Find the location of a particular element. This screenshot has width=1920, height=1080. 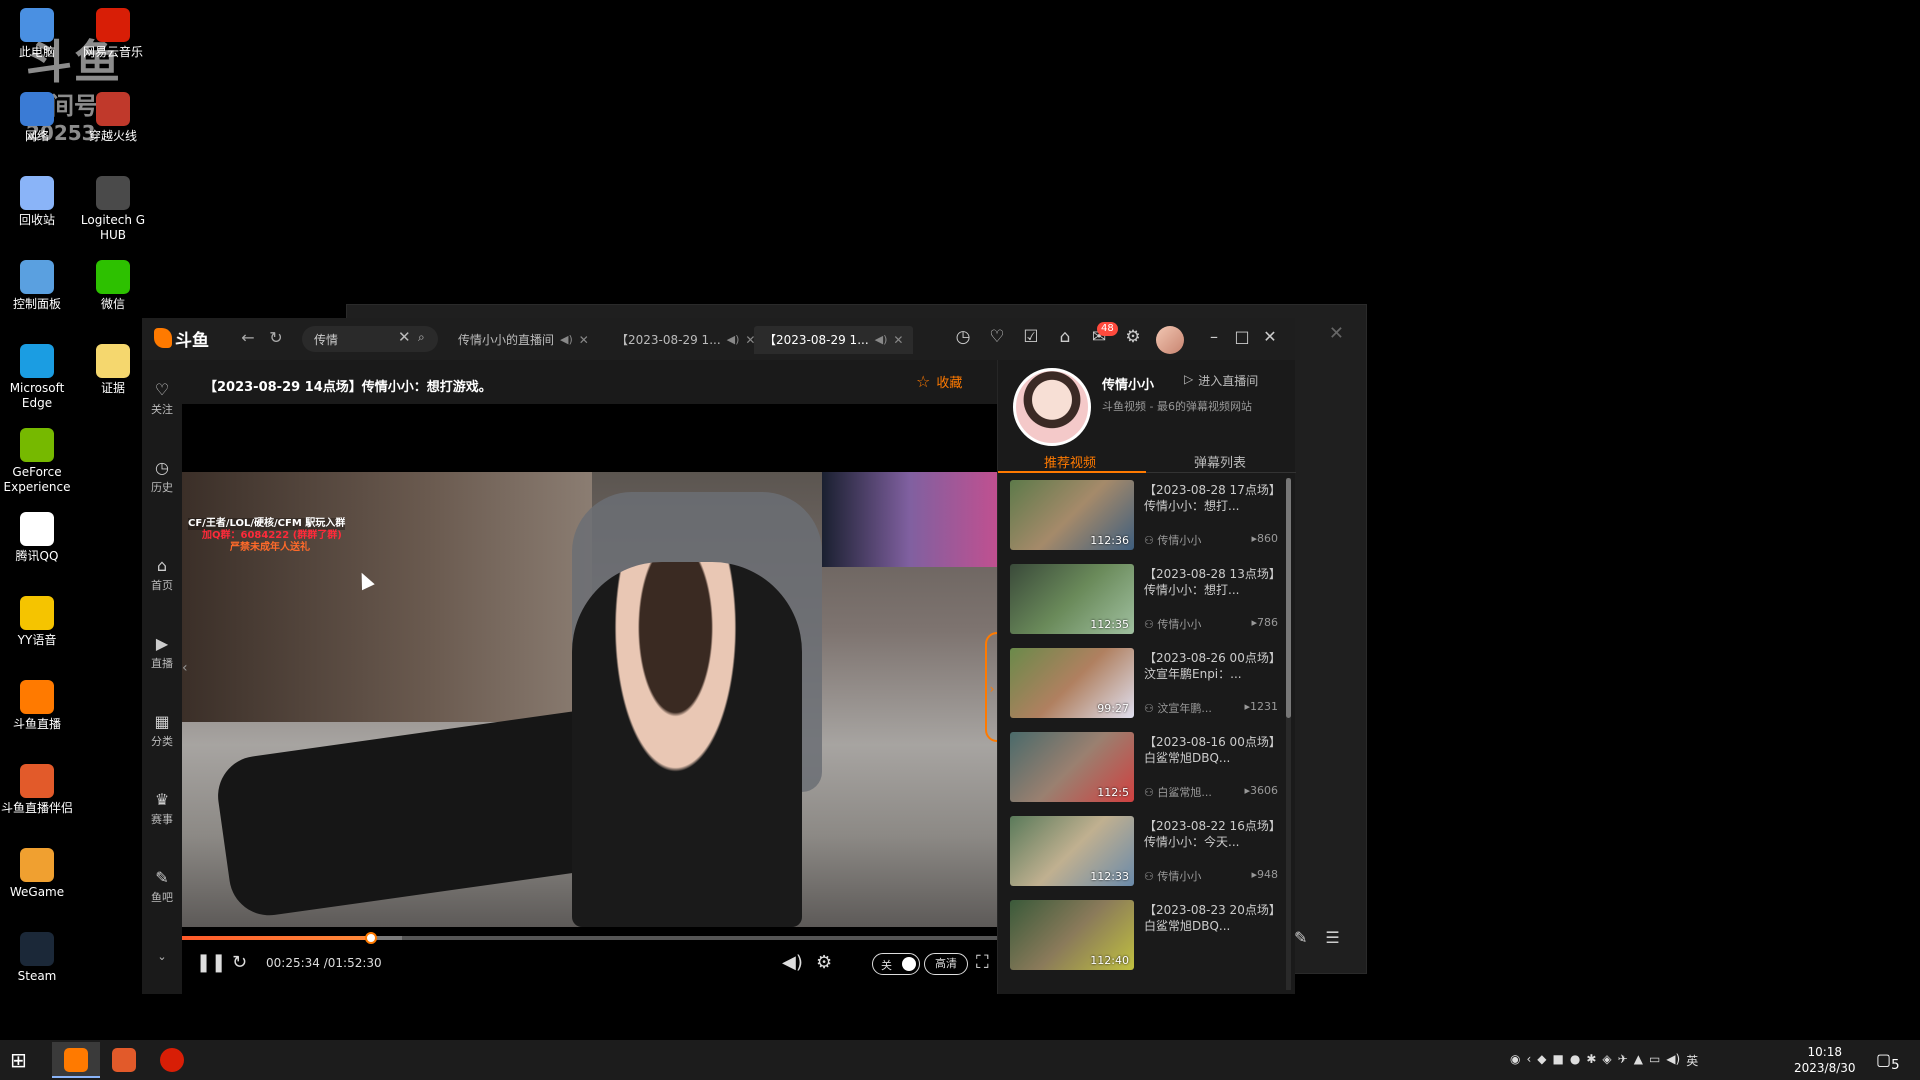

video-thumbnail: 112:5 is located at coordinates (1072, 767).